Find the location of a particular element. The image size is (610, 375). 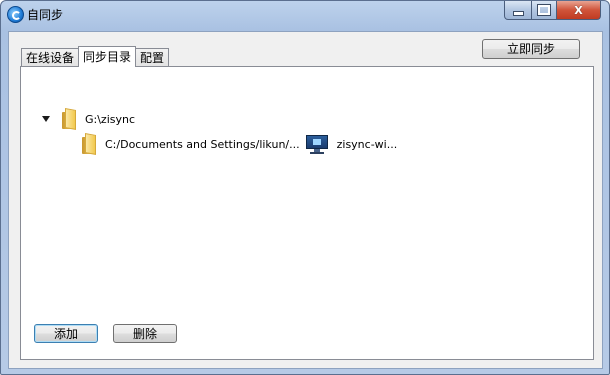

computer-monitor-icon is located at coordinates (316, 144).